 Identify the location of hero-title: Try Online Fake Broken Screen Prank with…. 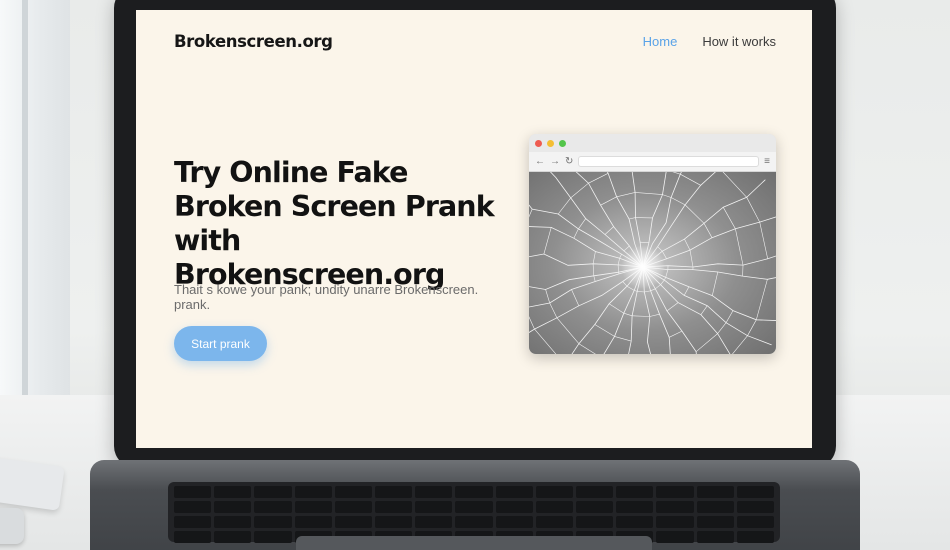
(334, 223).